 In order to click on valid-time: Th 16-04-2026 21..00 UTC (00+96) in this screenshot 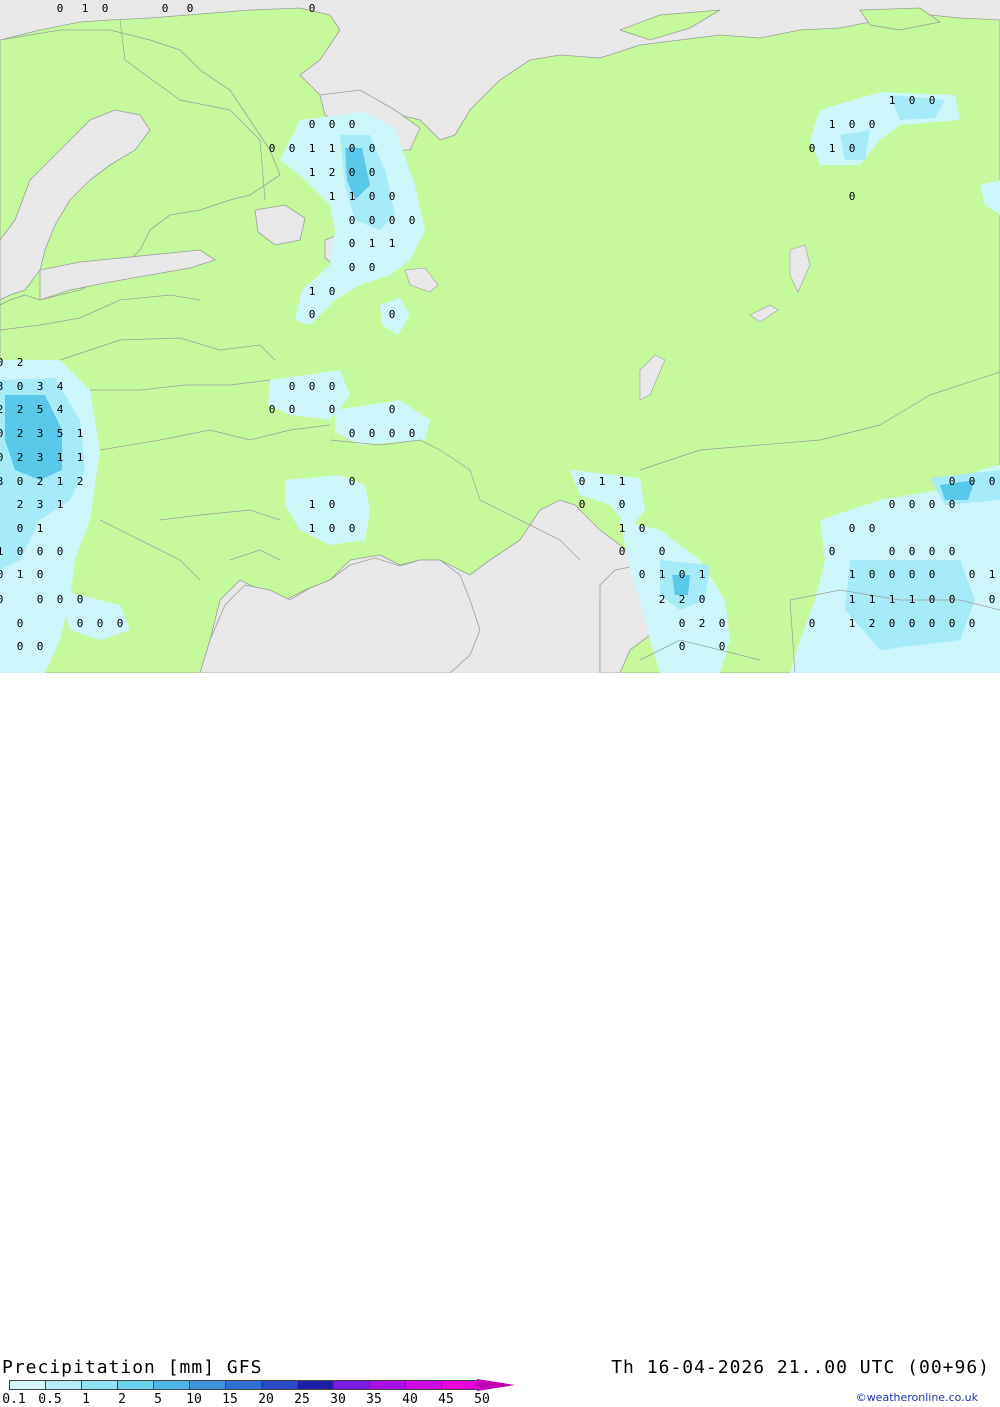, I will do `click(800, 1367)`.